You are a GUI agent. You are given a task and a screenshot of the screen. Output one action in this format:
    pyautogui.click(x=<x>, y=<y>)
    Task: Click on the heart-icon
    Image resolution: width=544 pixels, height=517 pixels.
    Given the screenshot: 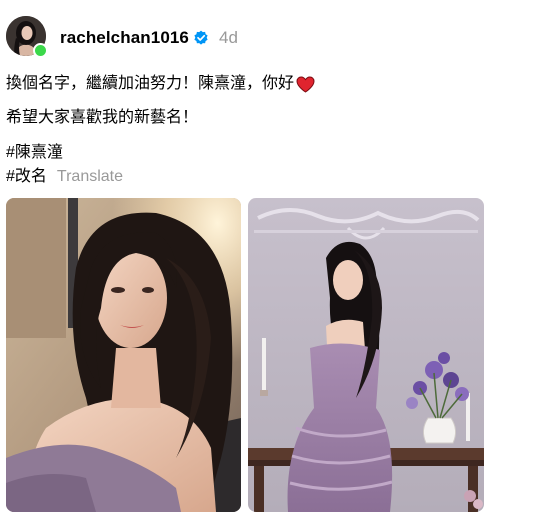 What is the action you would take?
    pyautogui.click(x=305, y=84)
    